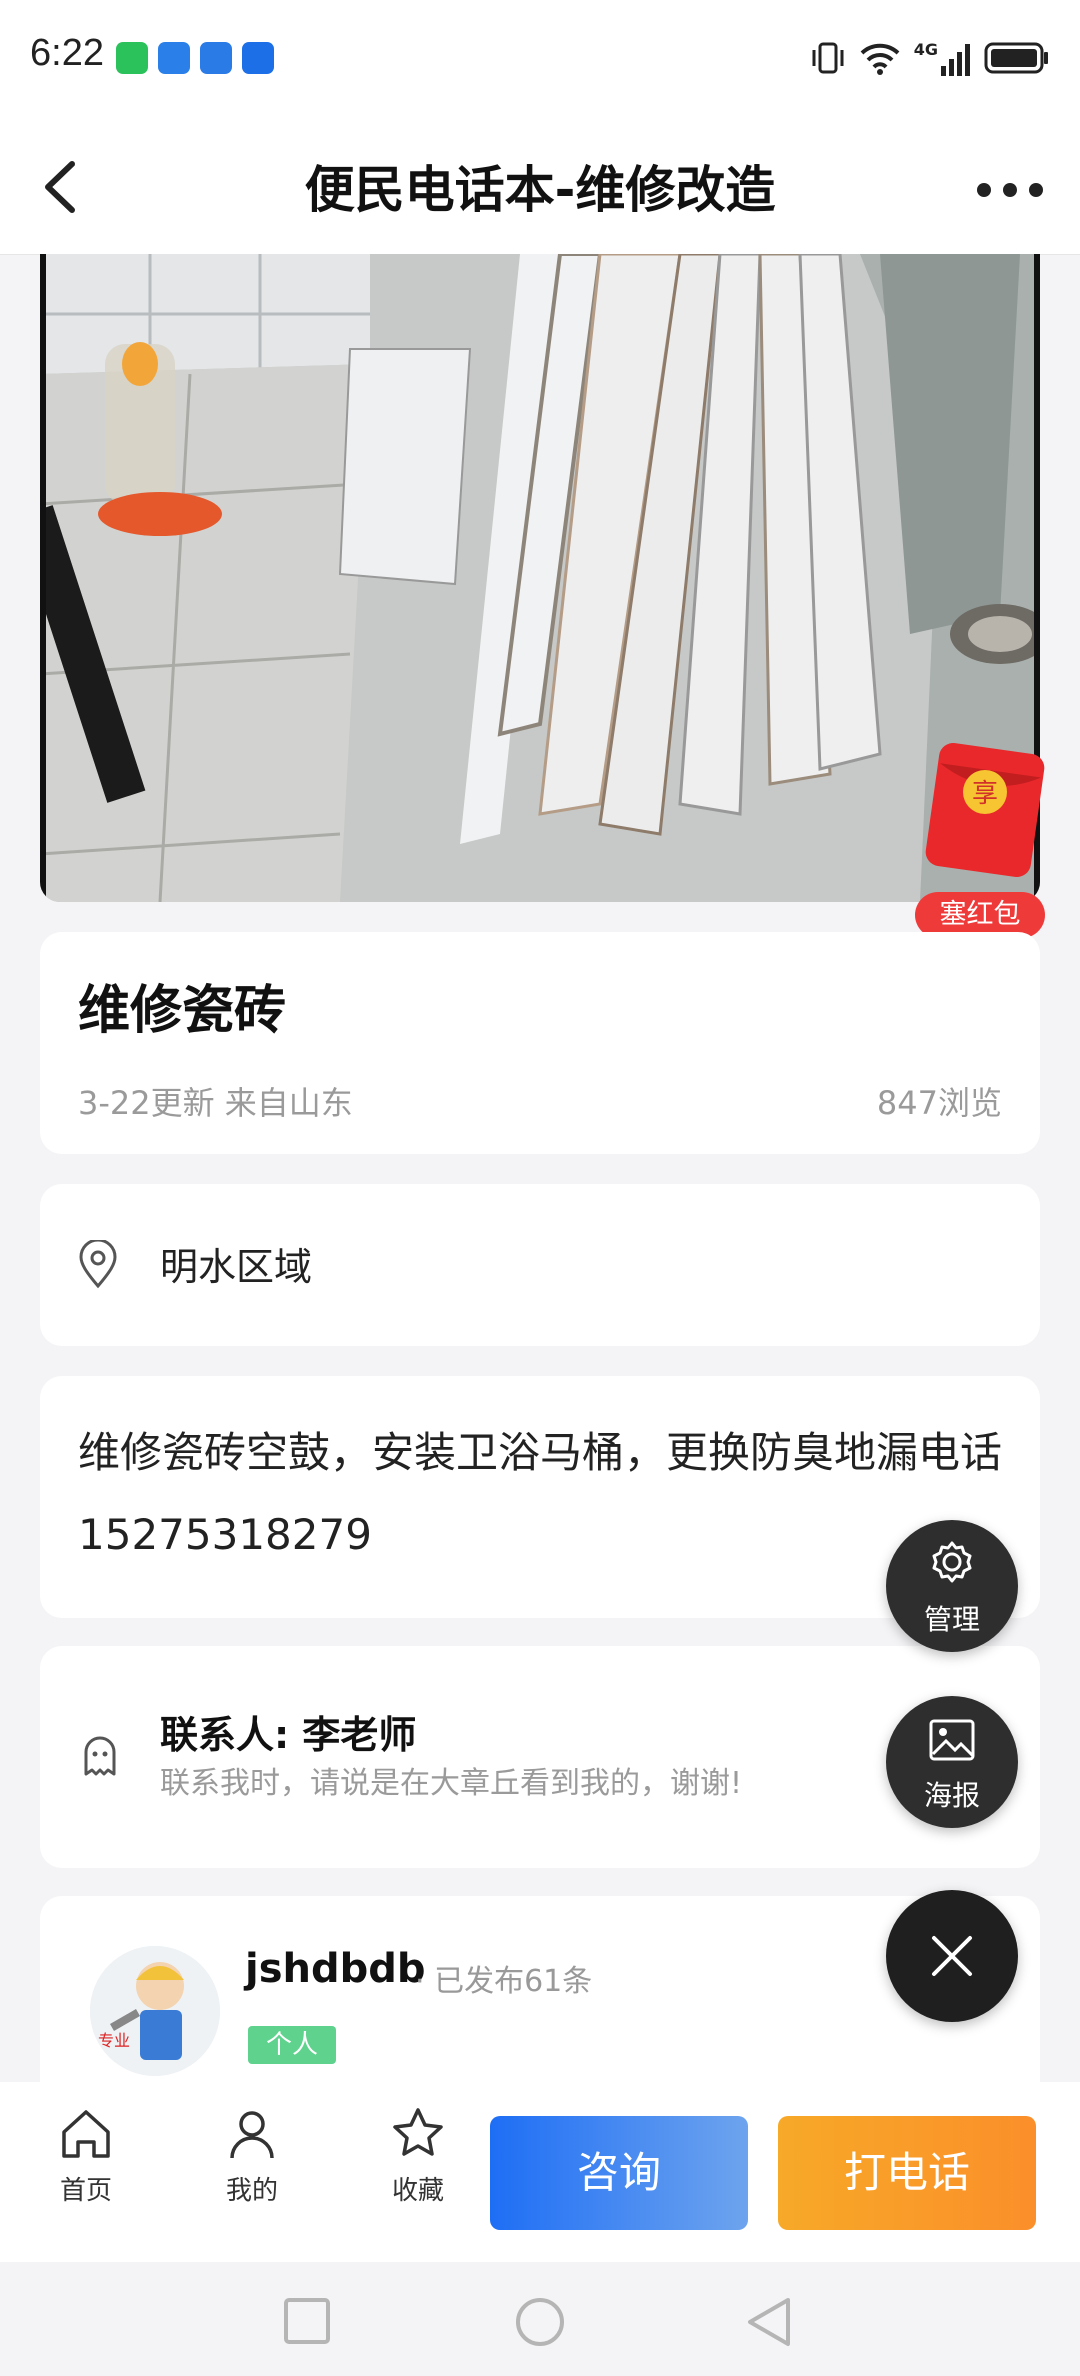 This screenshot has width=1080, height=2376. I want to click on close-fab-button, so click(952, 1956).